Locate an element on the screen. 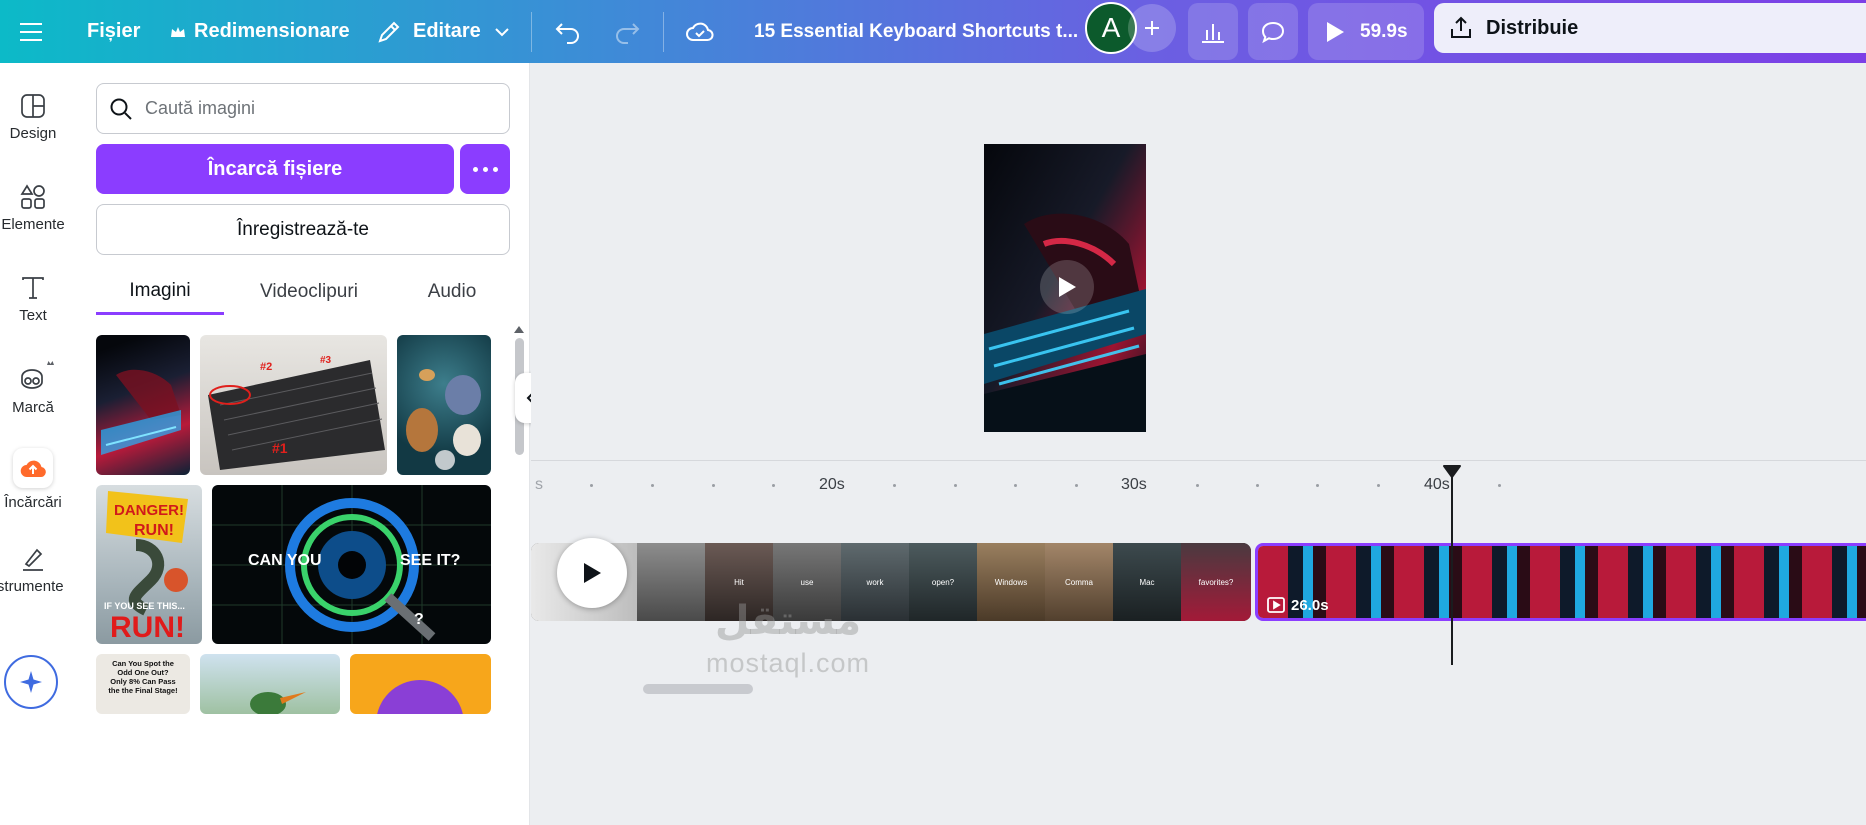  image-thumb-bird is located at coordinates (270, 684).